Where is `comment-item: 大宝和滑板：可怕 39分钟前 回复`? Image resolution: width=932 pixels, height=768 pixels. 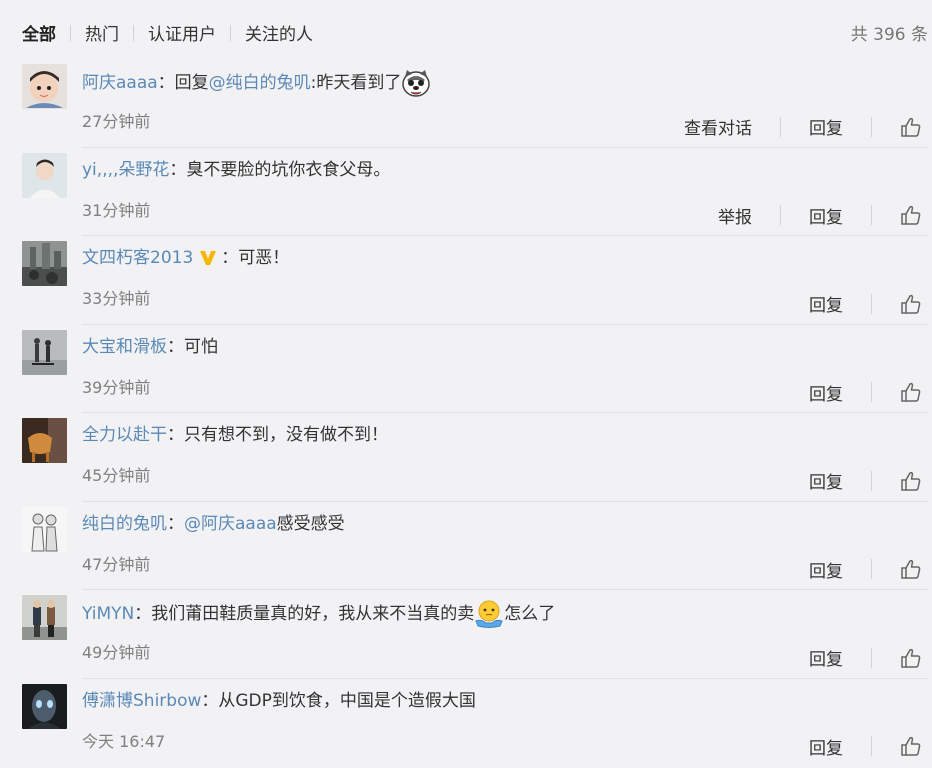
comment-item: 大宝和滑板：可怕 39分钟前 回复 is located at coordinates (466, 368).